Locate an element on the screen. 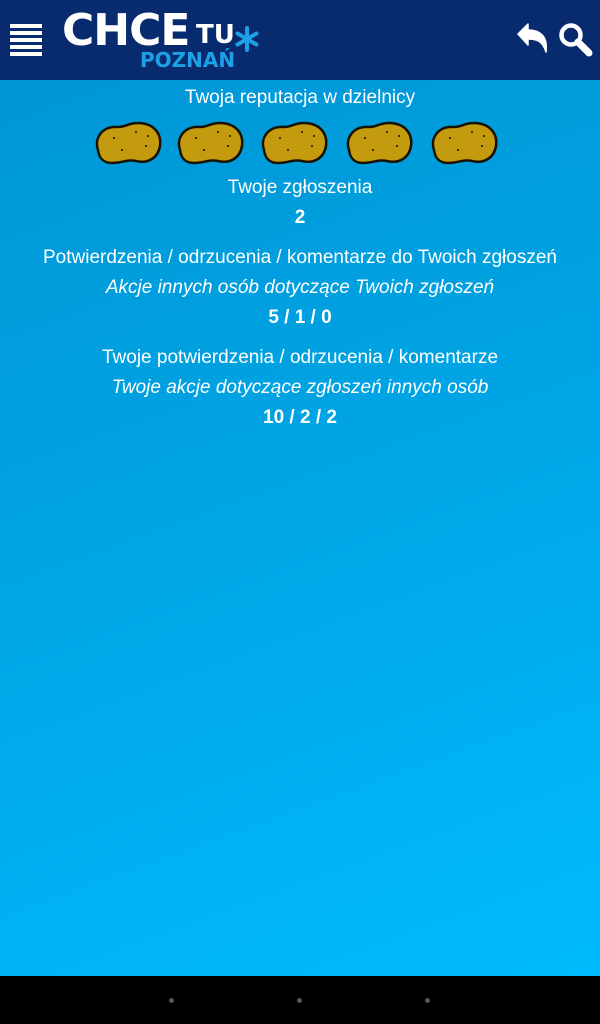  nav-back-dot is located at coordinates (171, 1000).